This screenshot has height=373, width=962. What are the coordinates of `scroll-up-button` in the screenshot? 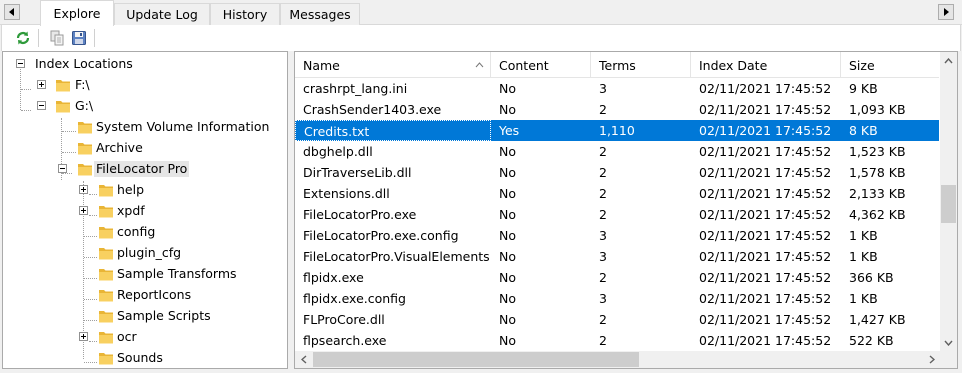 It's located at (948, 60).